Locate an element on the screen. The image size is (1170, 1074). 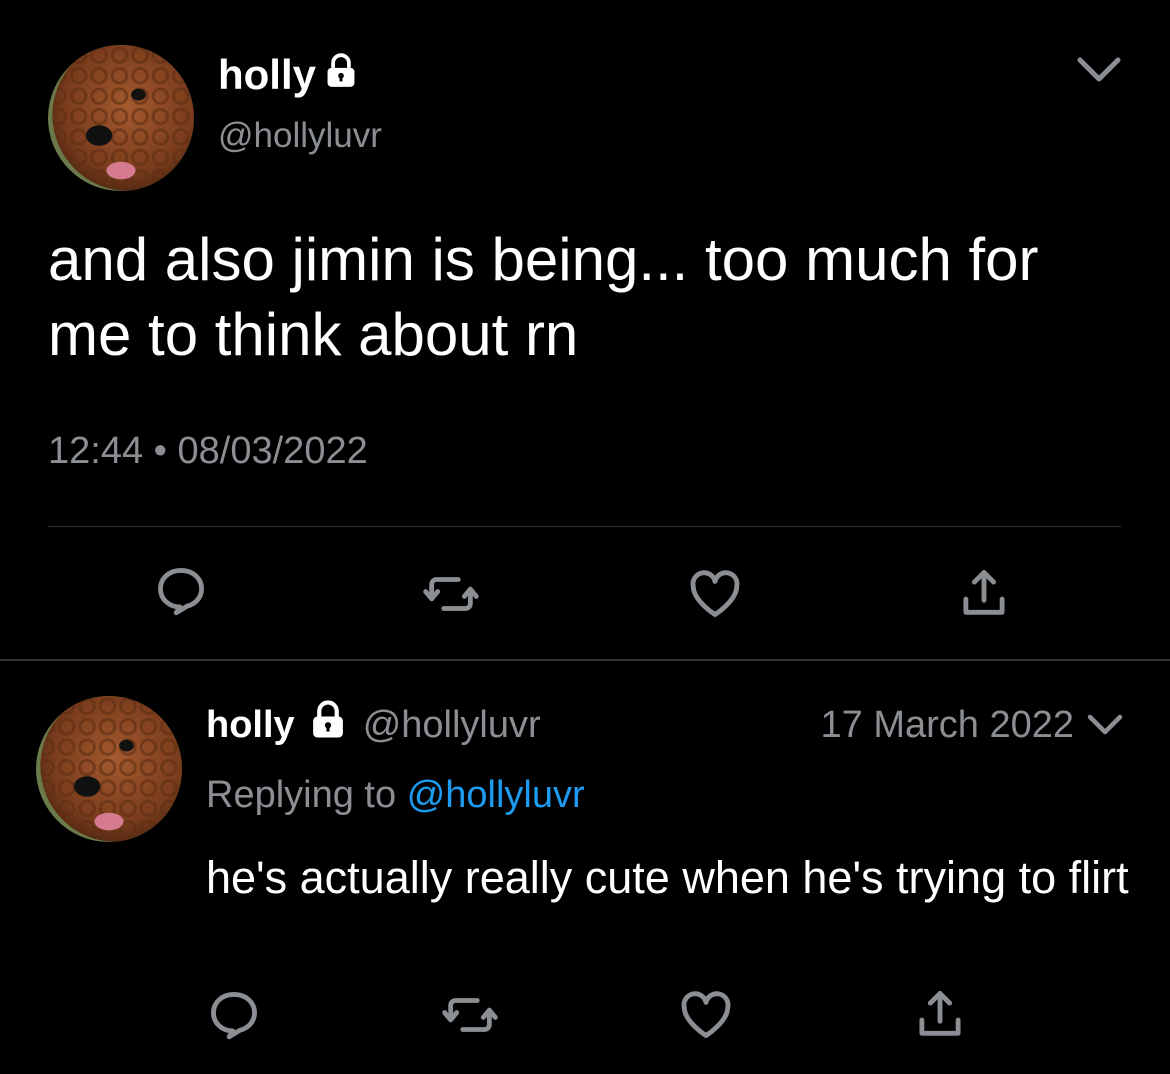
tweet-date: 08/03/2022 is located at coordinates (272, 451).